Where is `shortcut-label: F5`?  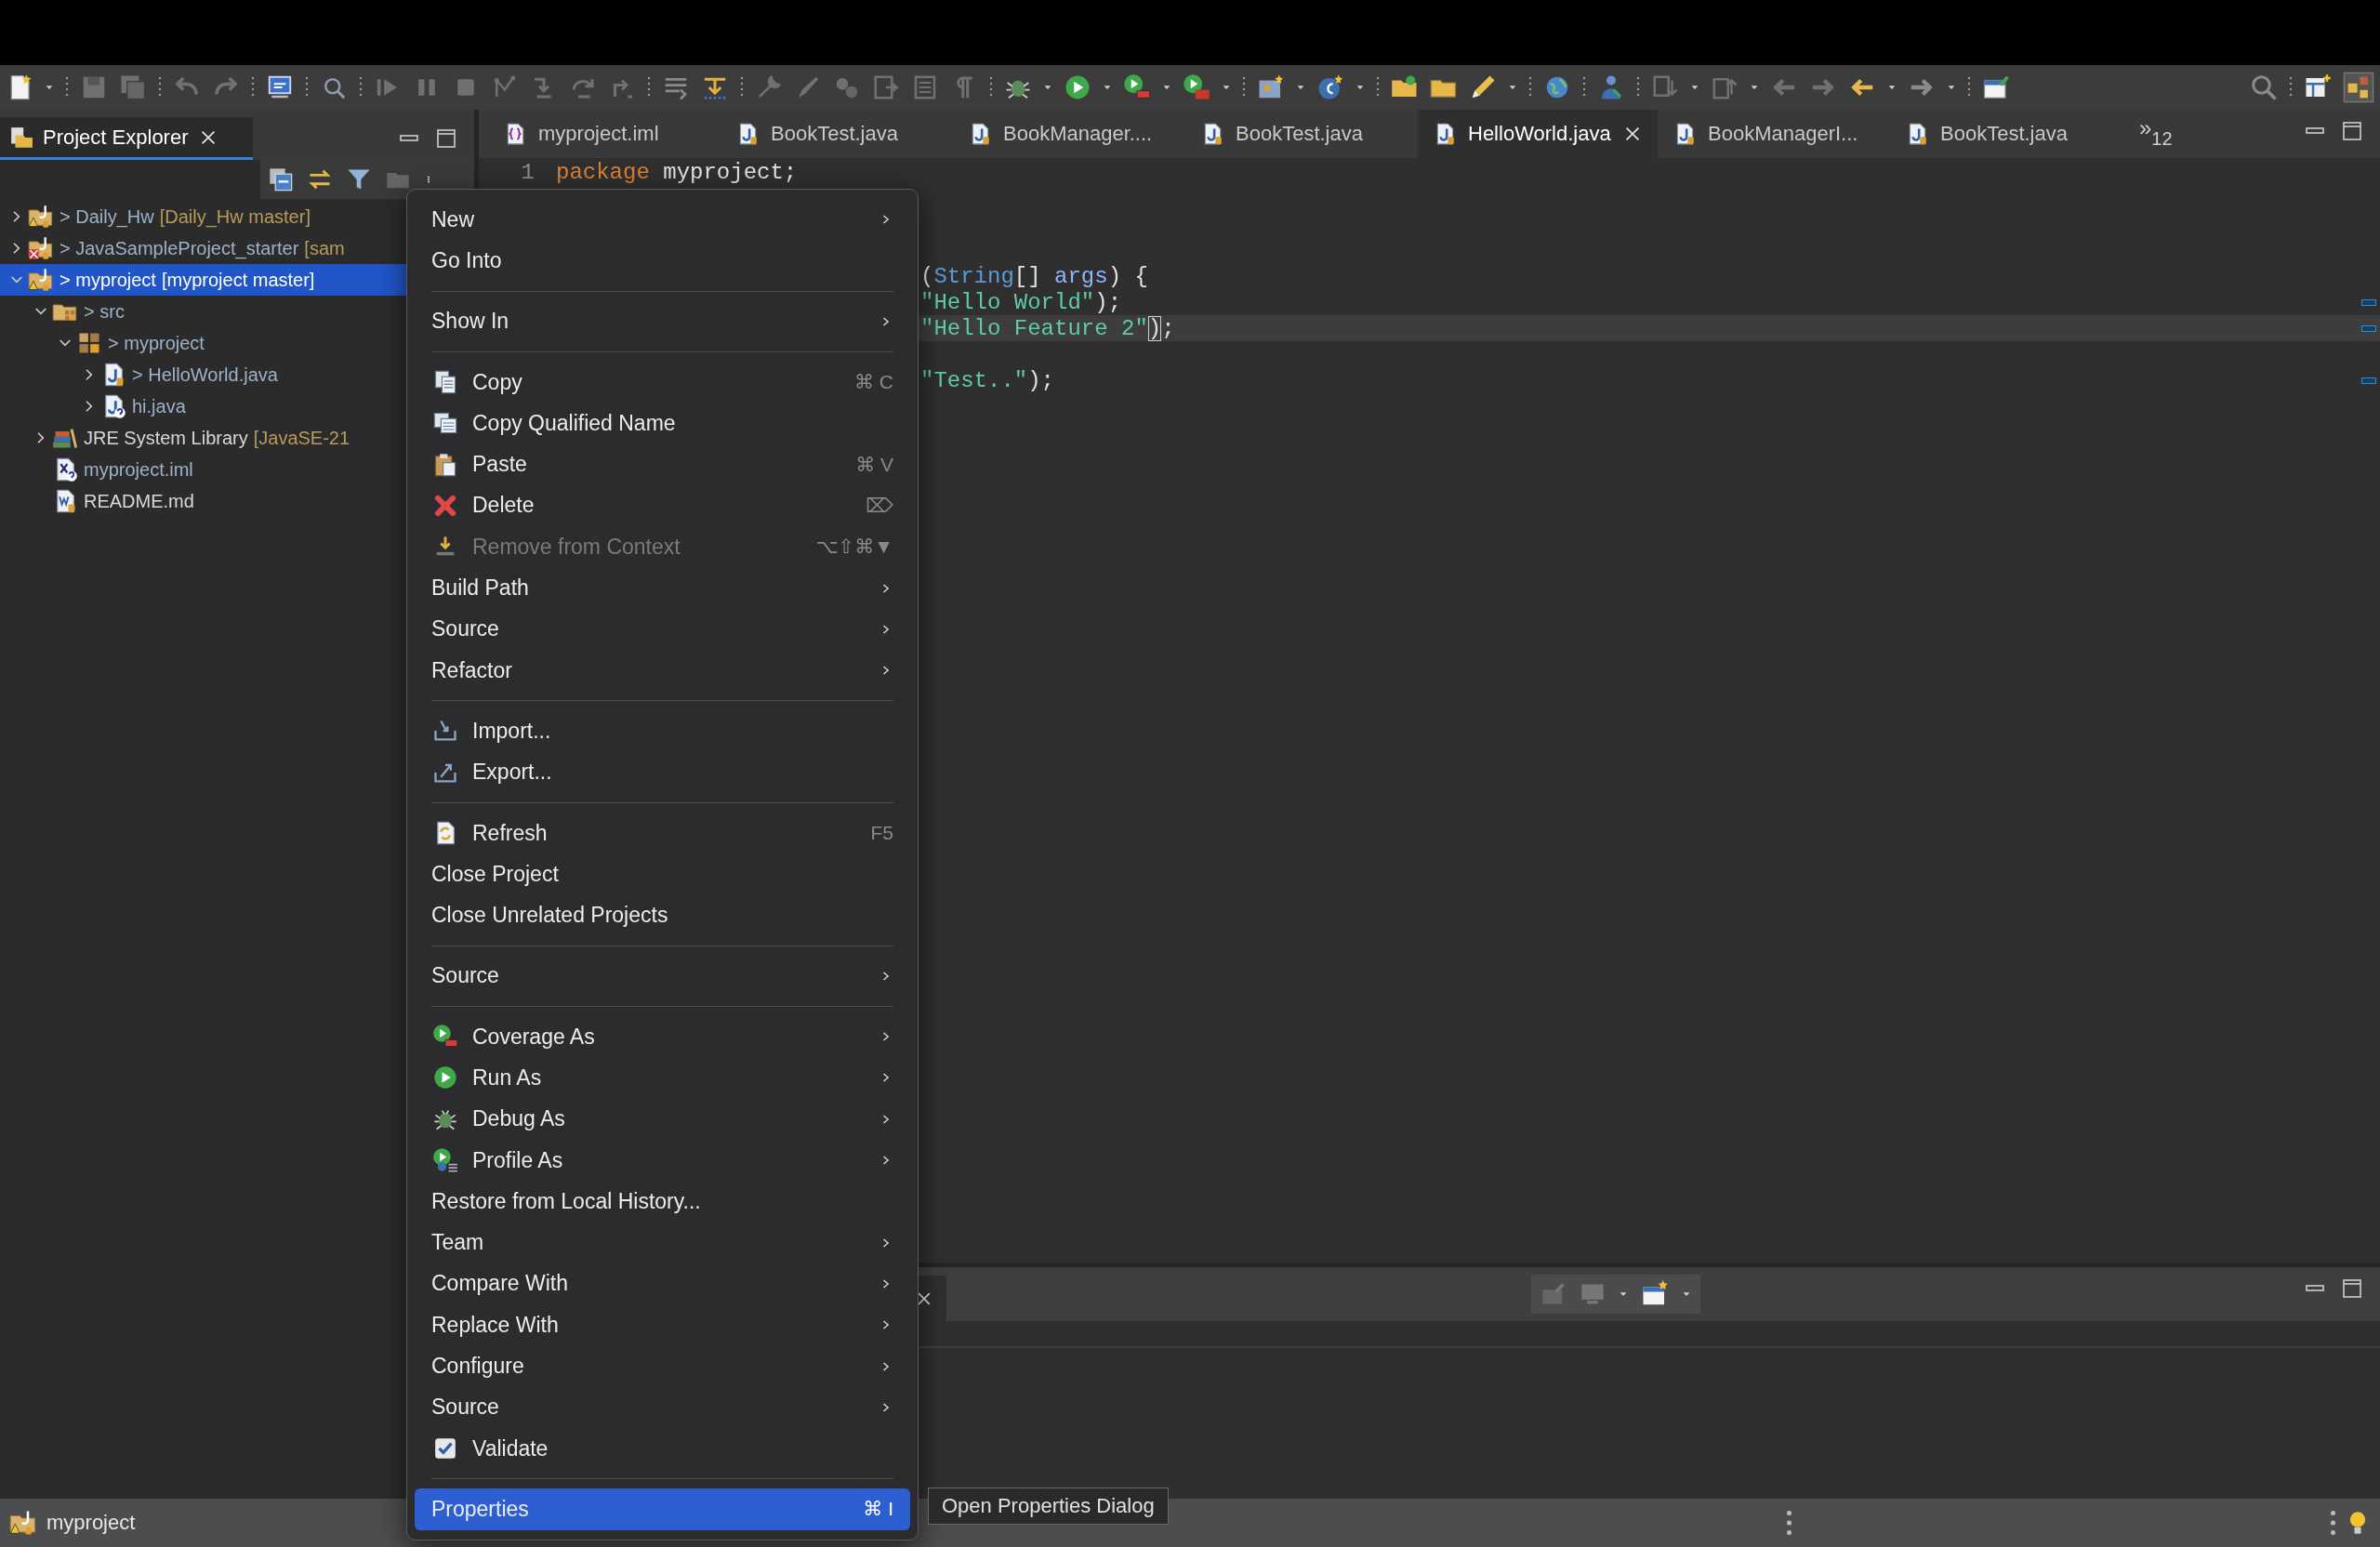 shortcut-label: F5 is located at coordinates (881, 833).